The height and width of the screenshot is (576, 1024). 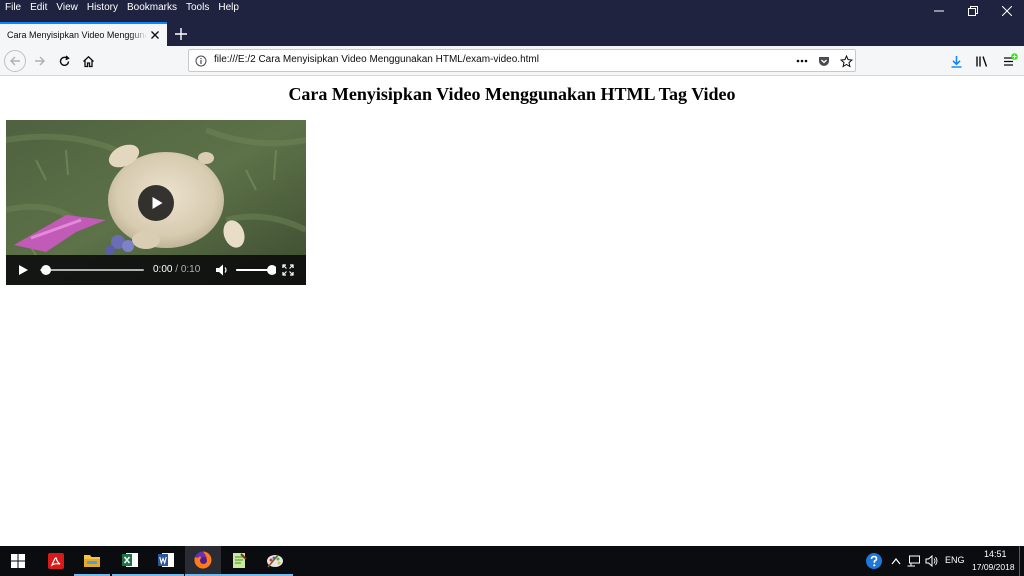 I want to click on downloads-button, so click(x=956, y=61).